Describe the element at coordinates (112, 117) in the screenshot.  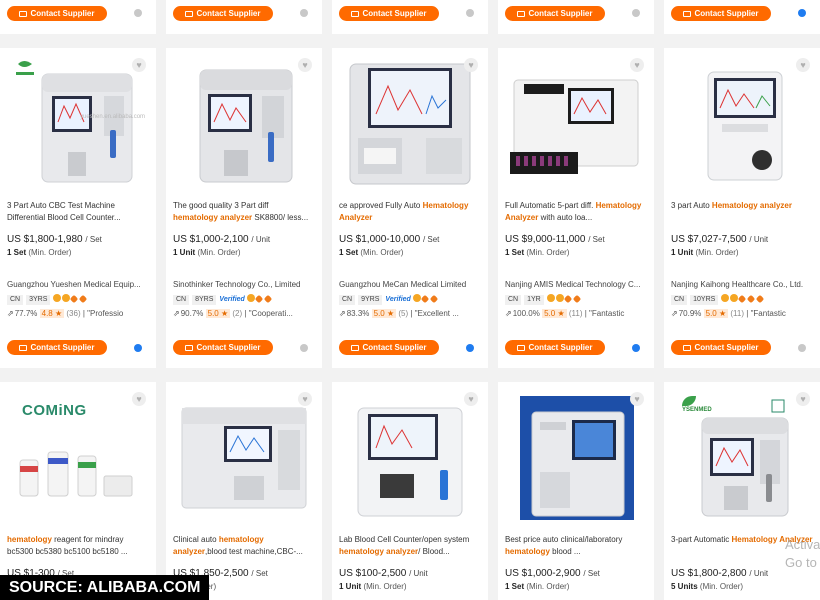
I see `svg-text: yueshen.en.alibaba.com` at that location.